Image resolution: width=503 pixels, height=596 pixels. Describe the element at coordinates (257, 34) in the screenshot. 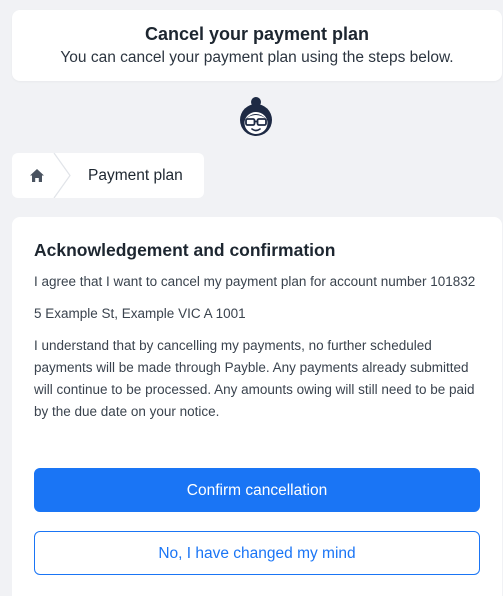

I see `page-title: Cancel your payment plan` at that location.